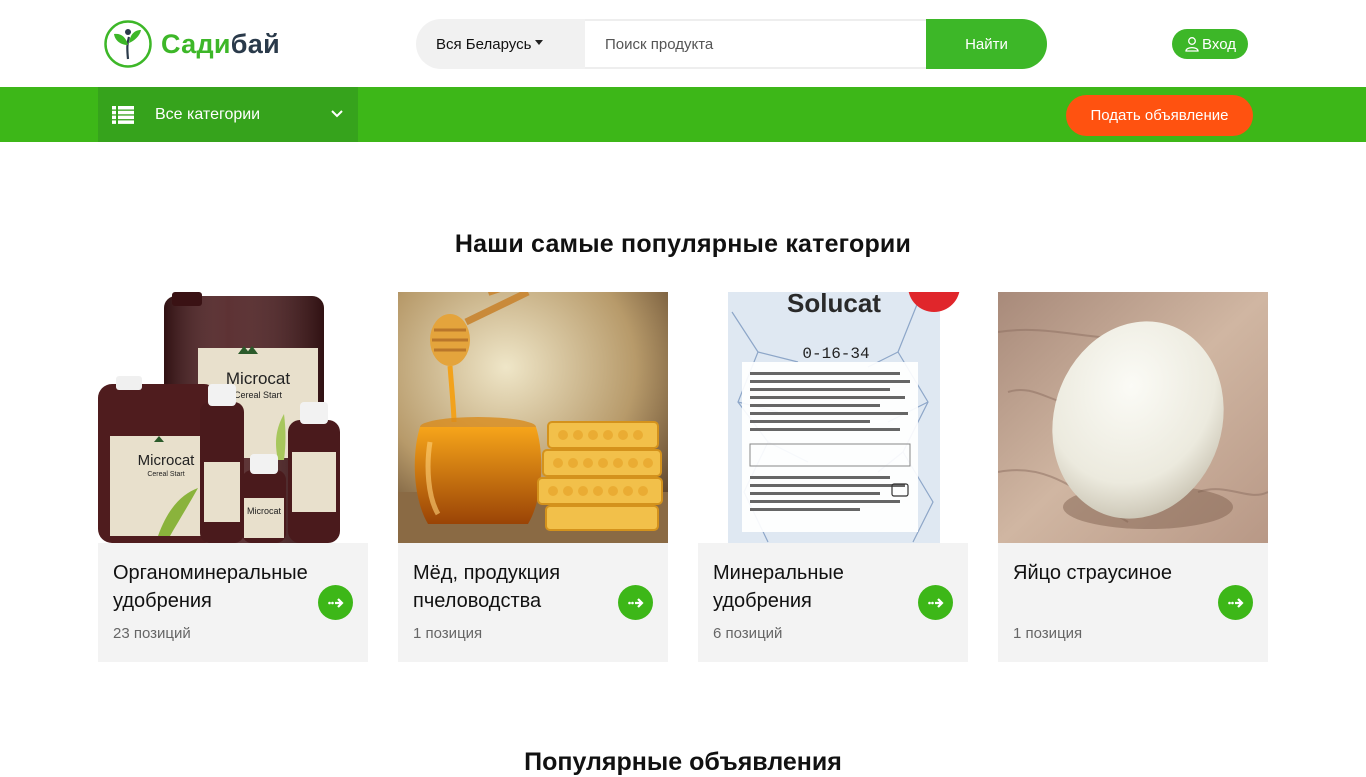 The image size is (1366, 777). I want to click on svg-text: 0-16-34, so click(835, 354).